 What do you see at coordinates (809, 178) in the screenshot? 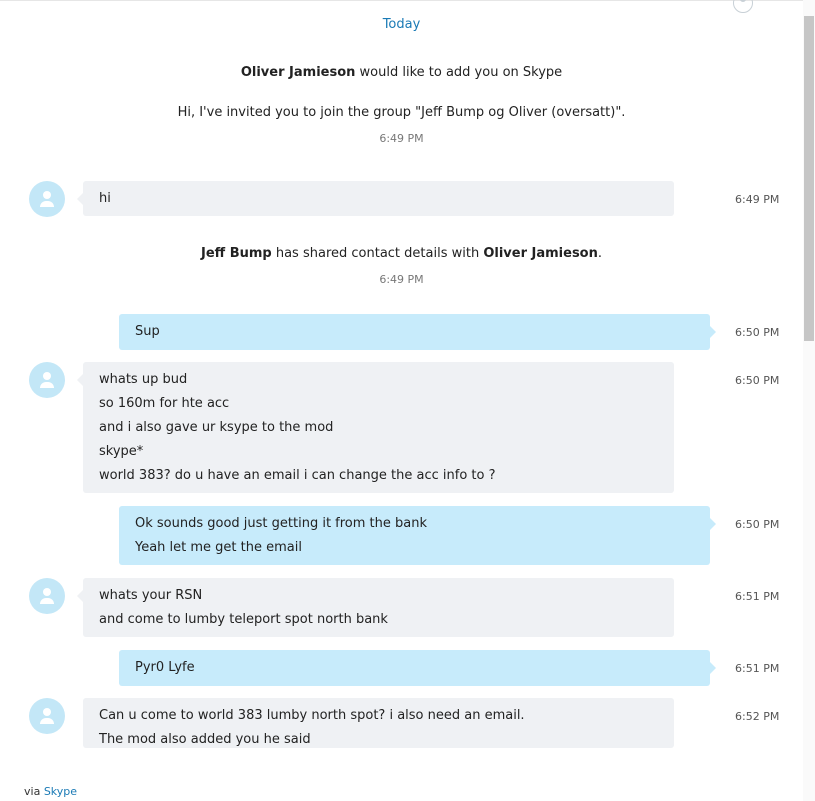
I see `scrollbar-thumb` at bounding box center [809, 178].